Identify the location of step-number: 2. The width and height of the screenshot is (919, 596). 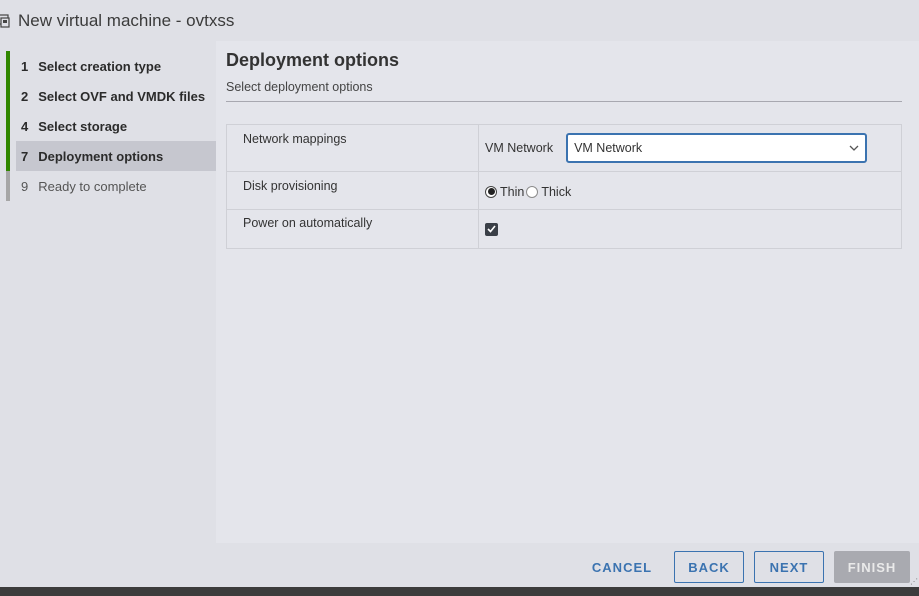
(25, 96).